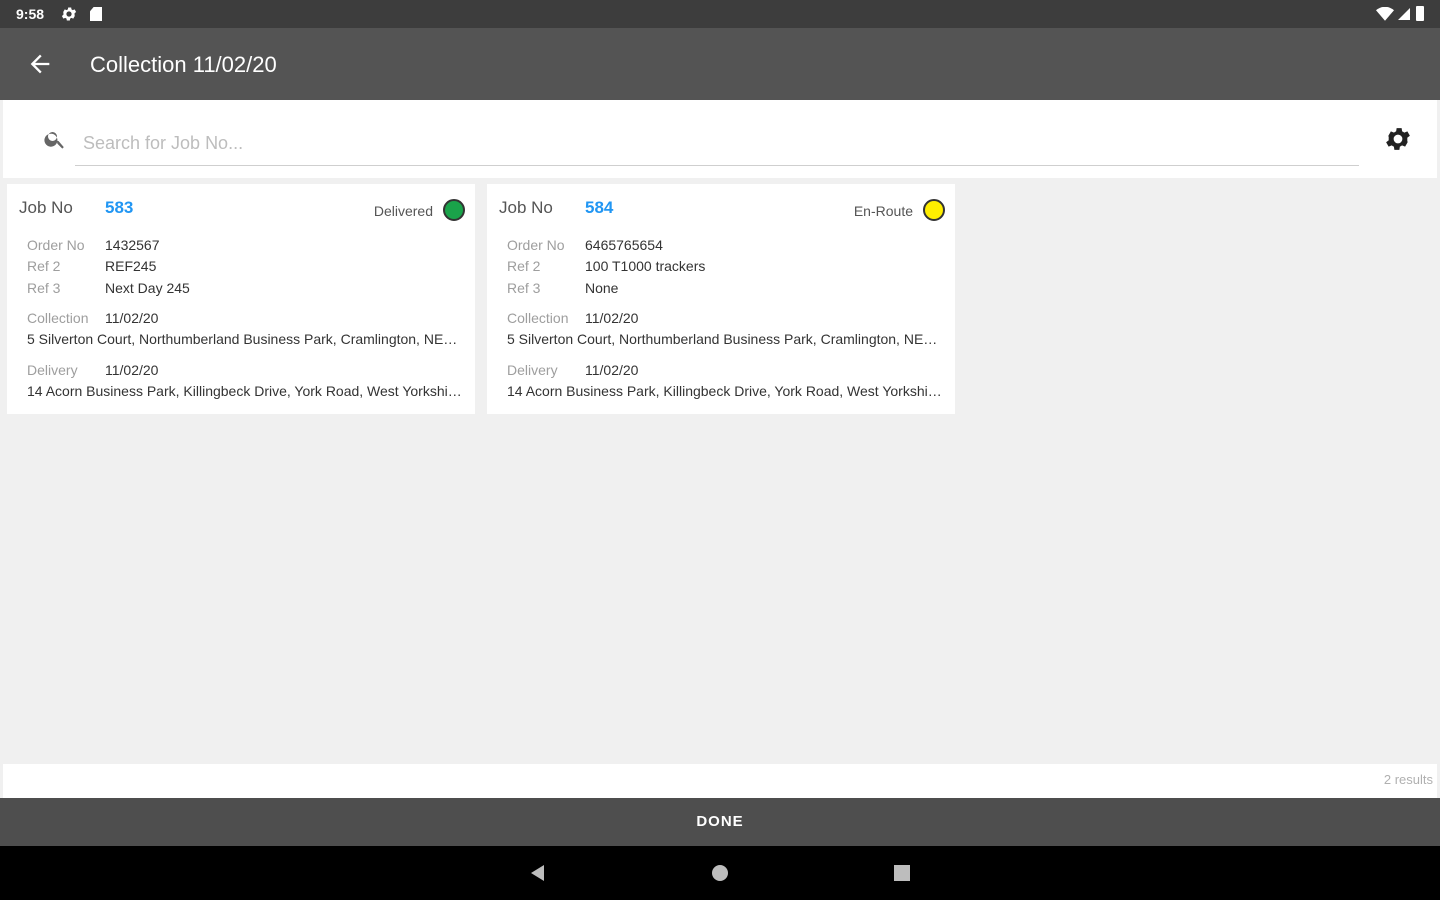 This screenshot has height=900, width=1440. What do you see at coordinates (69, 14) in the screenshot?
I see `gear-icon` at bounding box center [69, 14].